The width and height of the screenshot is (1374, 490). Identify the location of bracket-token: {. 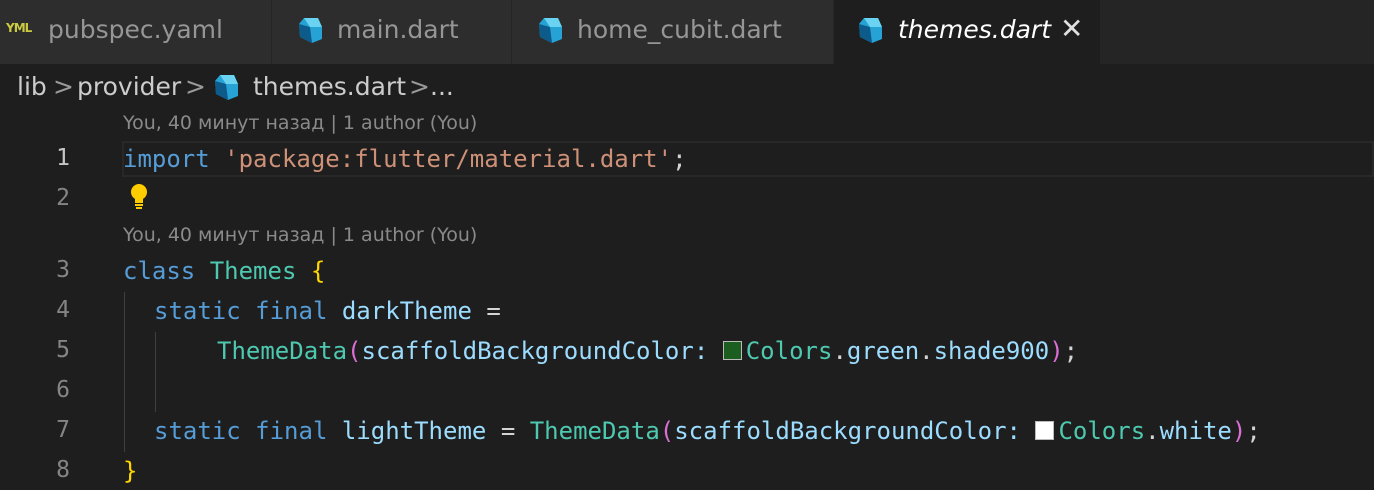
(318, 271).